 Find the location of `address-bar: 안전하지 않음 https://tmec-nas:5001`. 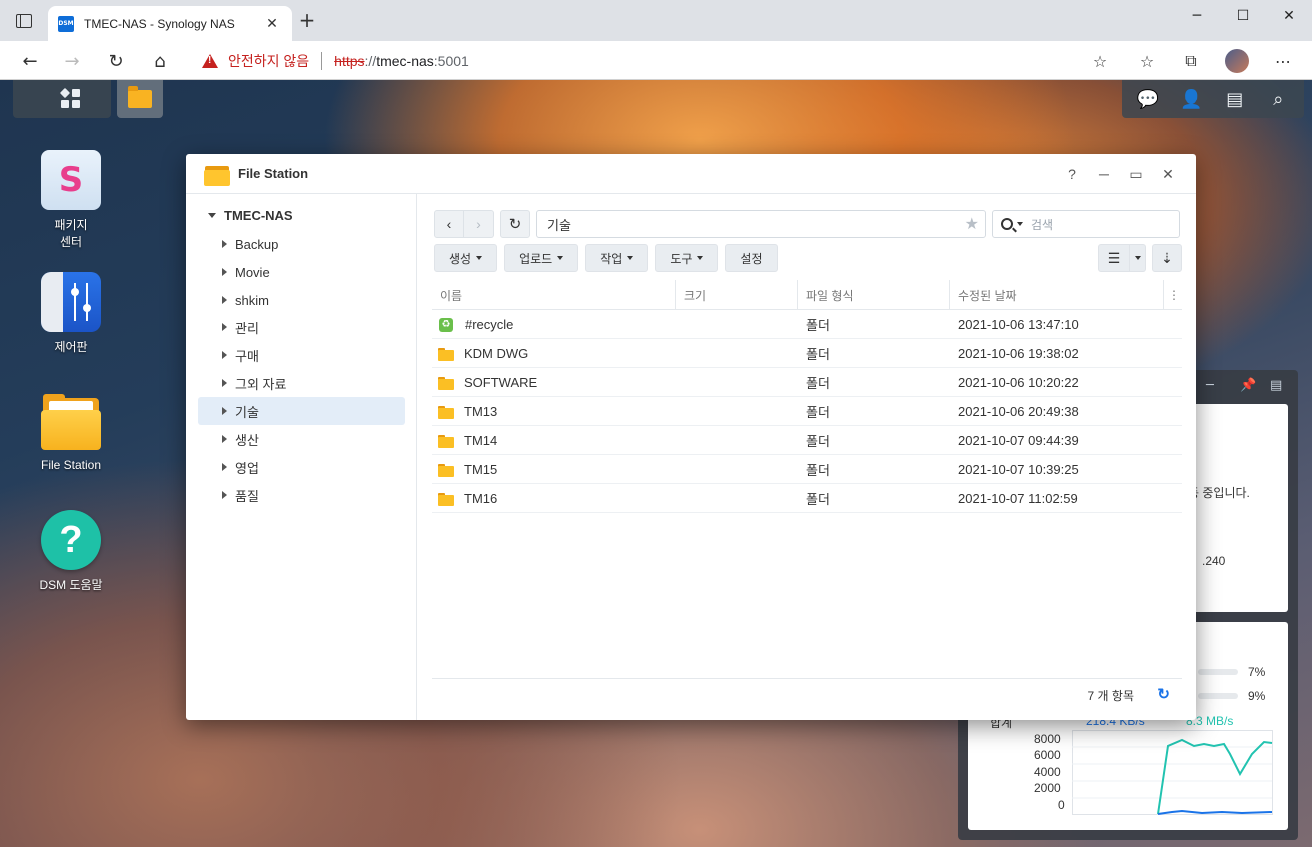

address-bar: 안전하지 않음 https://tmec-nas:5001 is located at coordinates (655, 60).